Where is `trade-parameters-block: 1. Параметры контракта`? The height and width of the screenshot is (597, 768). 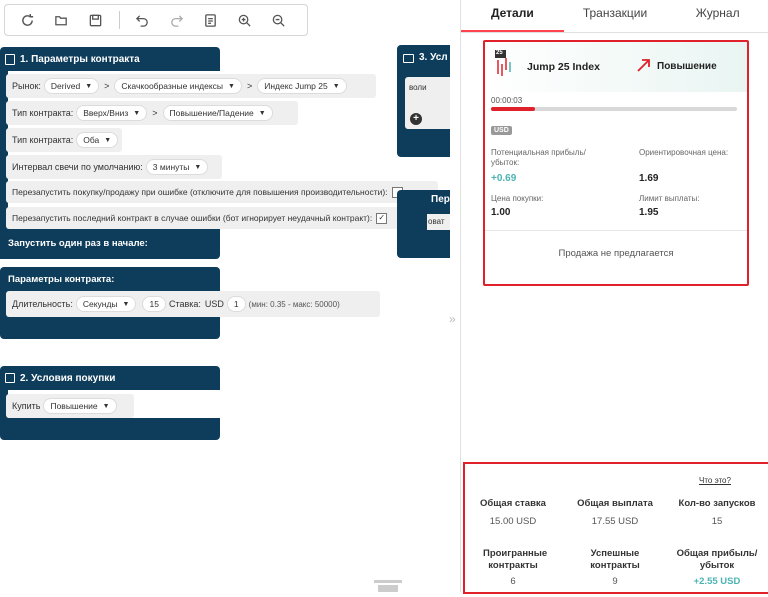
trade-parameters-block: 1. Параметры контракта is located at coordinates (110, 59).